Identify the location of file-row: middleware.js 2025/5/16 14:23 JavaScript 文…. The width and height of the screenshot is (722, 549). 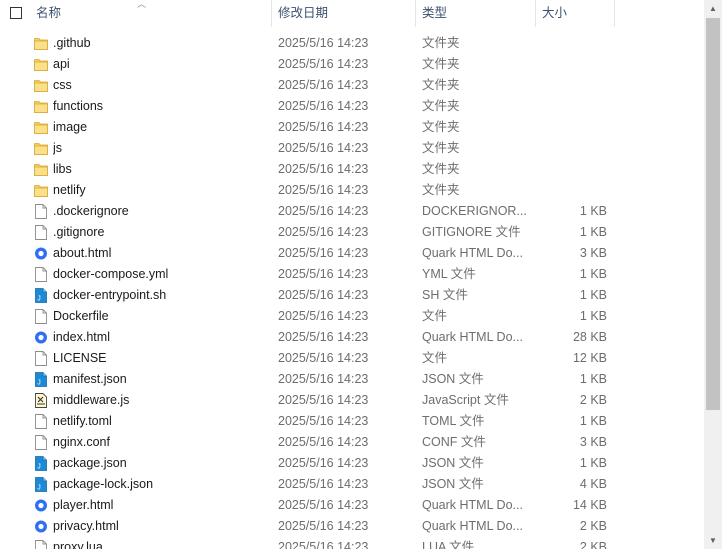
(352, 400).